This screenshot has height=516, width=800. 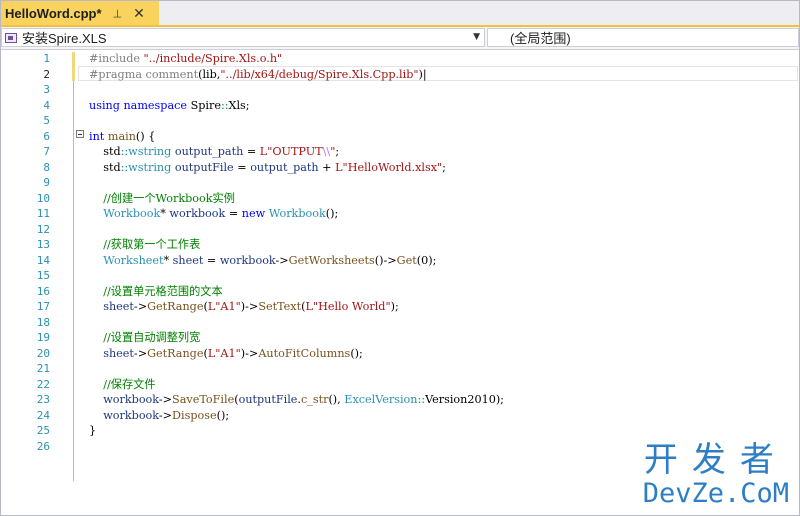 I want to click on project-dropdown: 安装Spire.XLS ▼, so click(x=243, y=37).